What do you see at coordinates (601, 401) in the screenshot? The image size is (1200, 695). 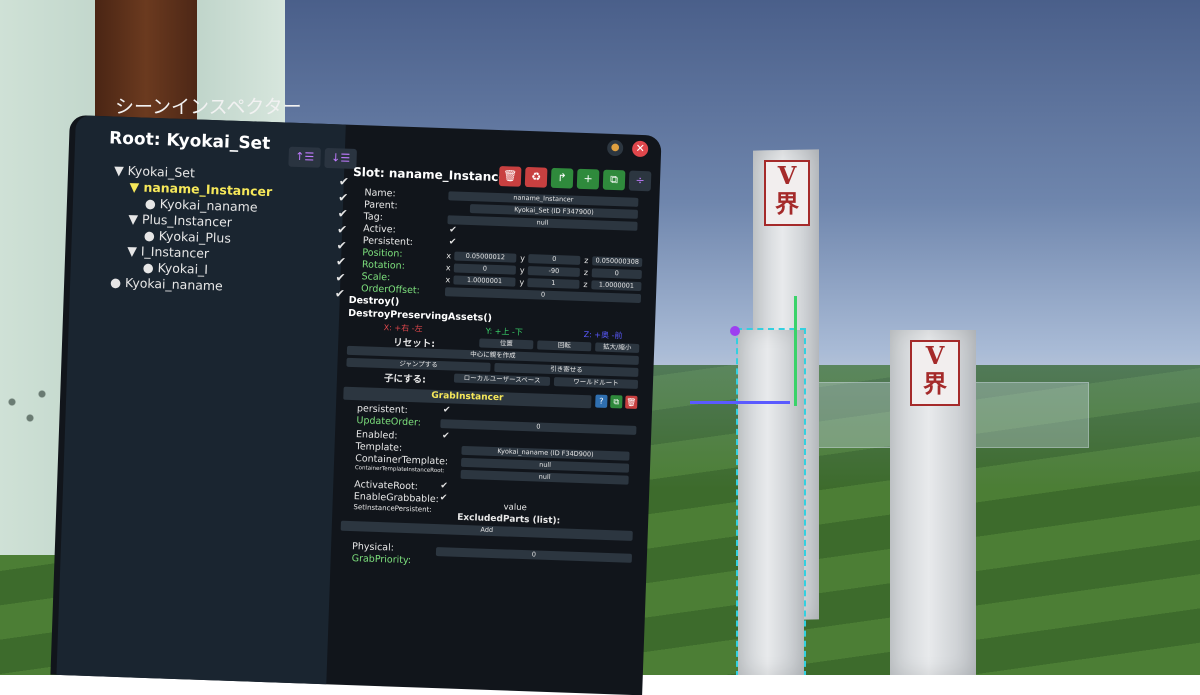 I see `help-icon: ?` at bounding box center [601, 401].